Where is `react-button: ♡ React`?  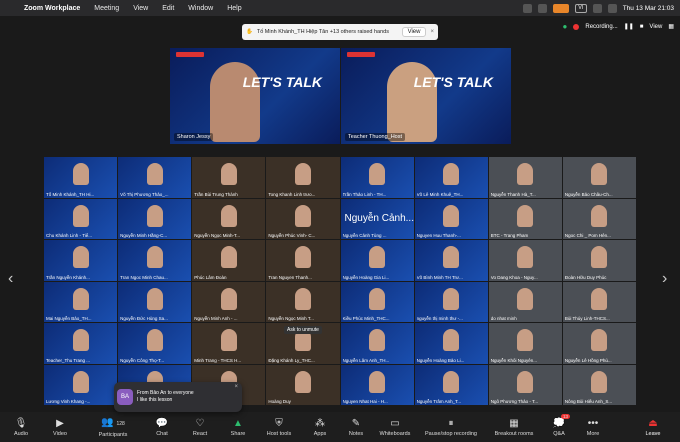
react-button: ♡ React is located at coordinates (200, 427).